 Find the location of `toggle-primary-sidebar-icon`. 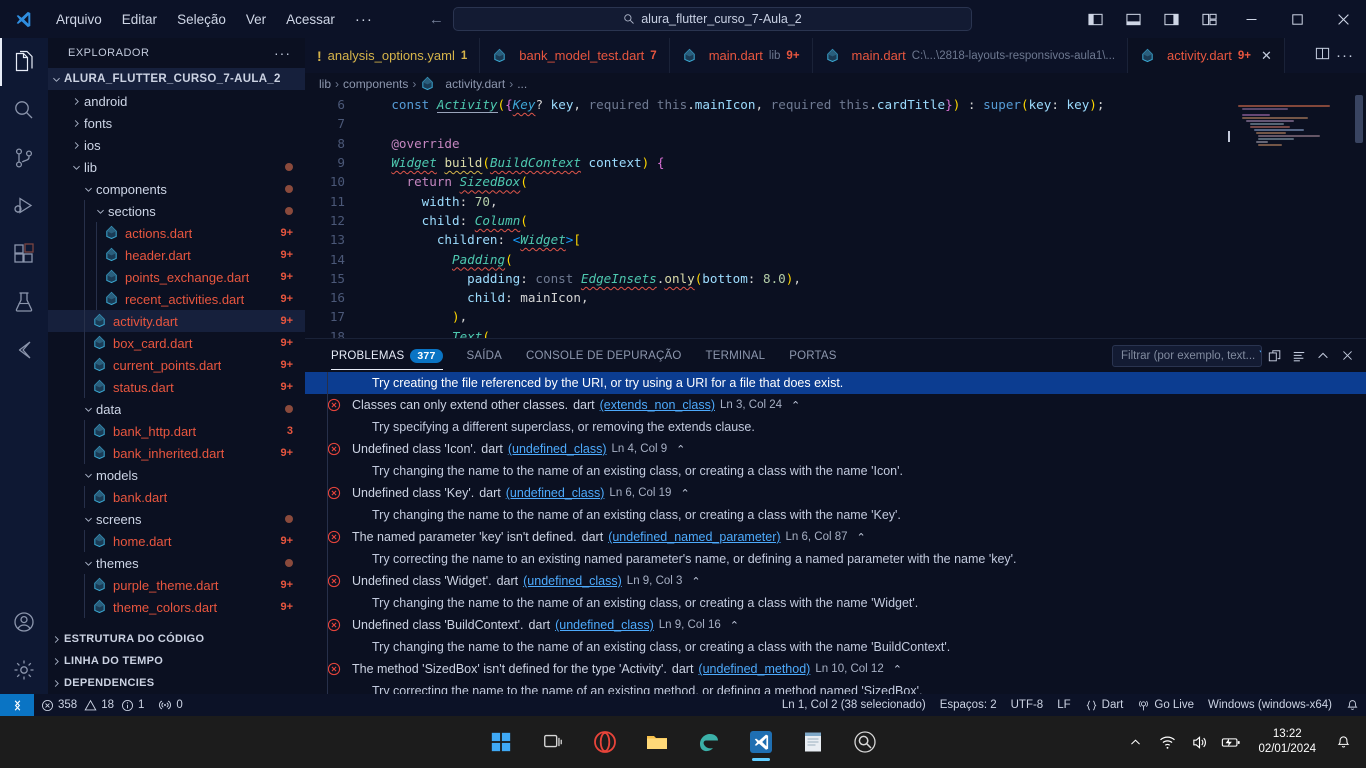

toggle-primary-sidebar-icon is located at coordinates (1095, 19).